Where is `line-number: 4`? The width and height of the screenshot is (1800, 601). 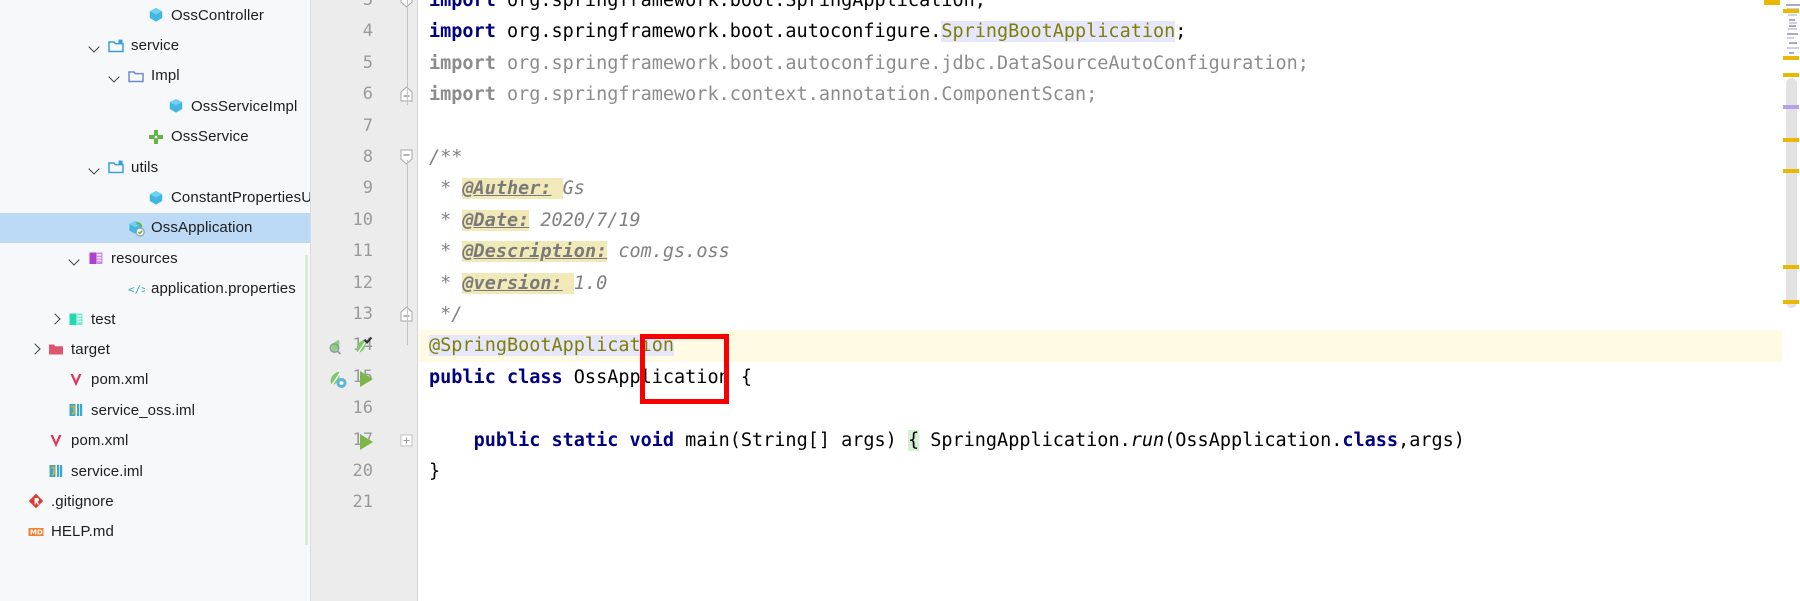 line-number: 4 is located at coordinates (367, 31).